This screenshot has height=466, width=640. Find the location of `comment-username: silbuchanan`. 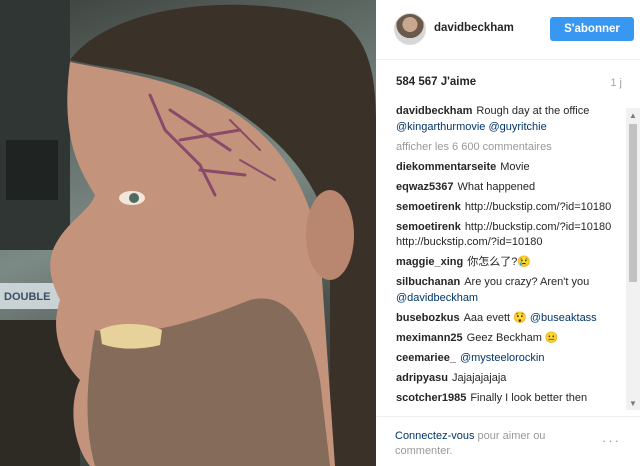

comment-username: silbuchanan is located at coordinates (428, 282).